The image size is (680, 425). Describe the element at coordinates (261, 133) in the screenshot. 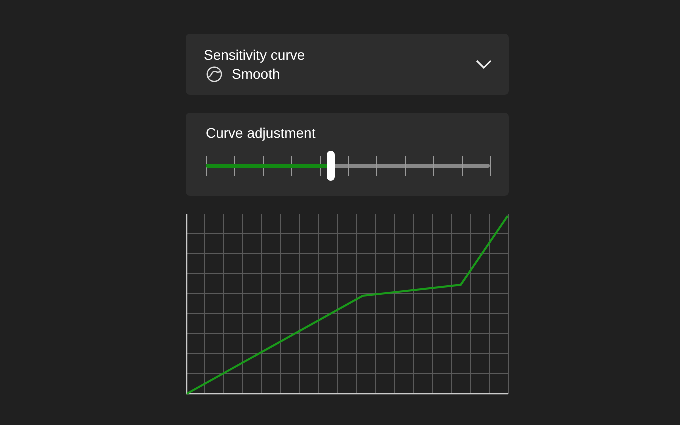

I see `slider-label: Curve adjustment` at that location.